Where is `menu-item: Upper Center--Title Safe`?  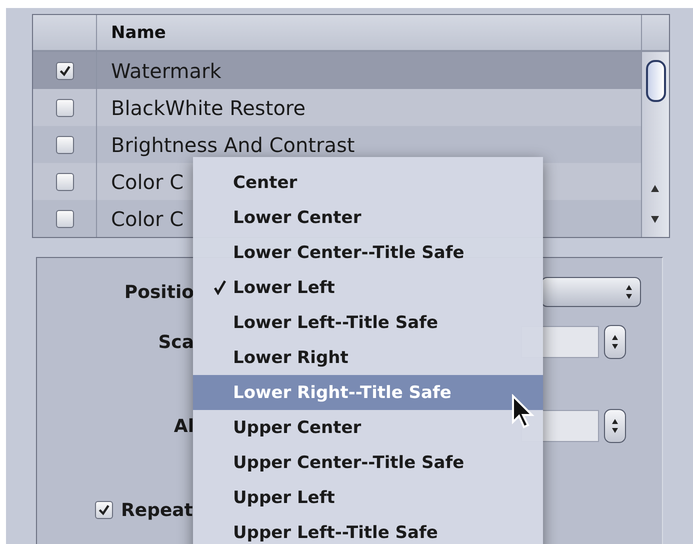
menu-item: Upper Center--Title Safe is located at coordinates (368, 462).